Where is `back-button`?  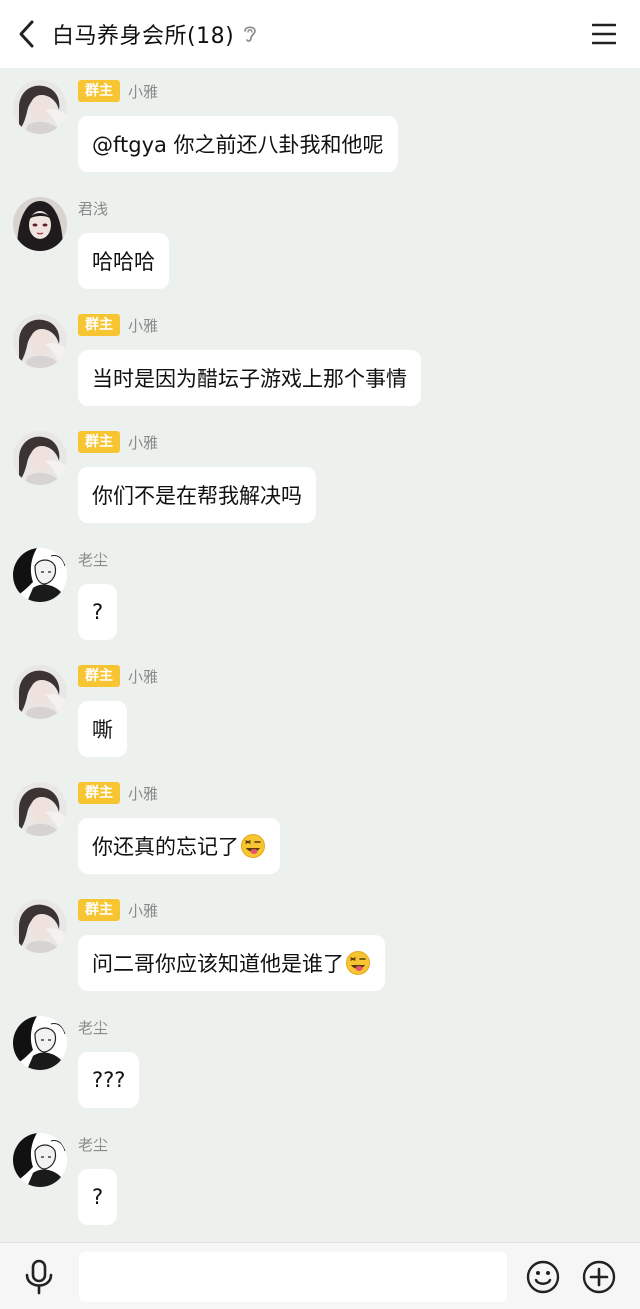
back-button is located at coordinates (26, 34).